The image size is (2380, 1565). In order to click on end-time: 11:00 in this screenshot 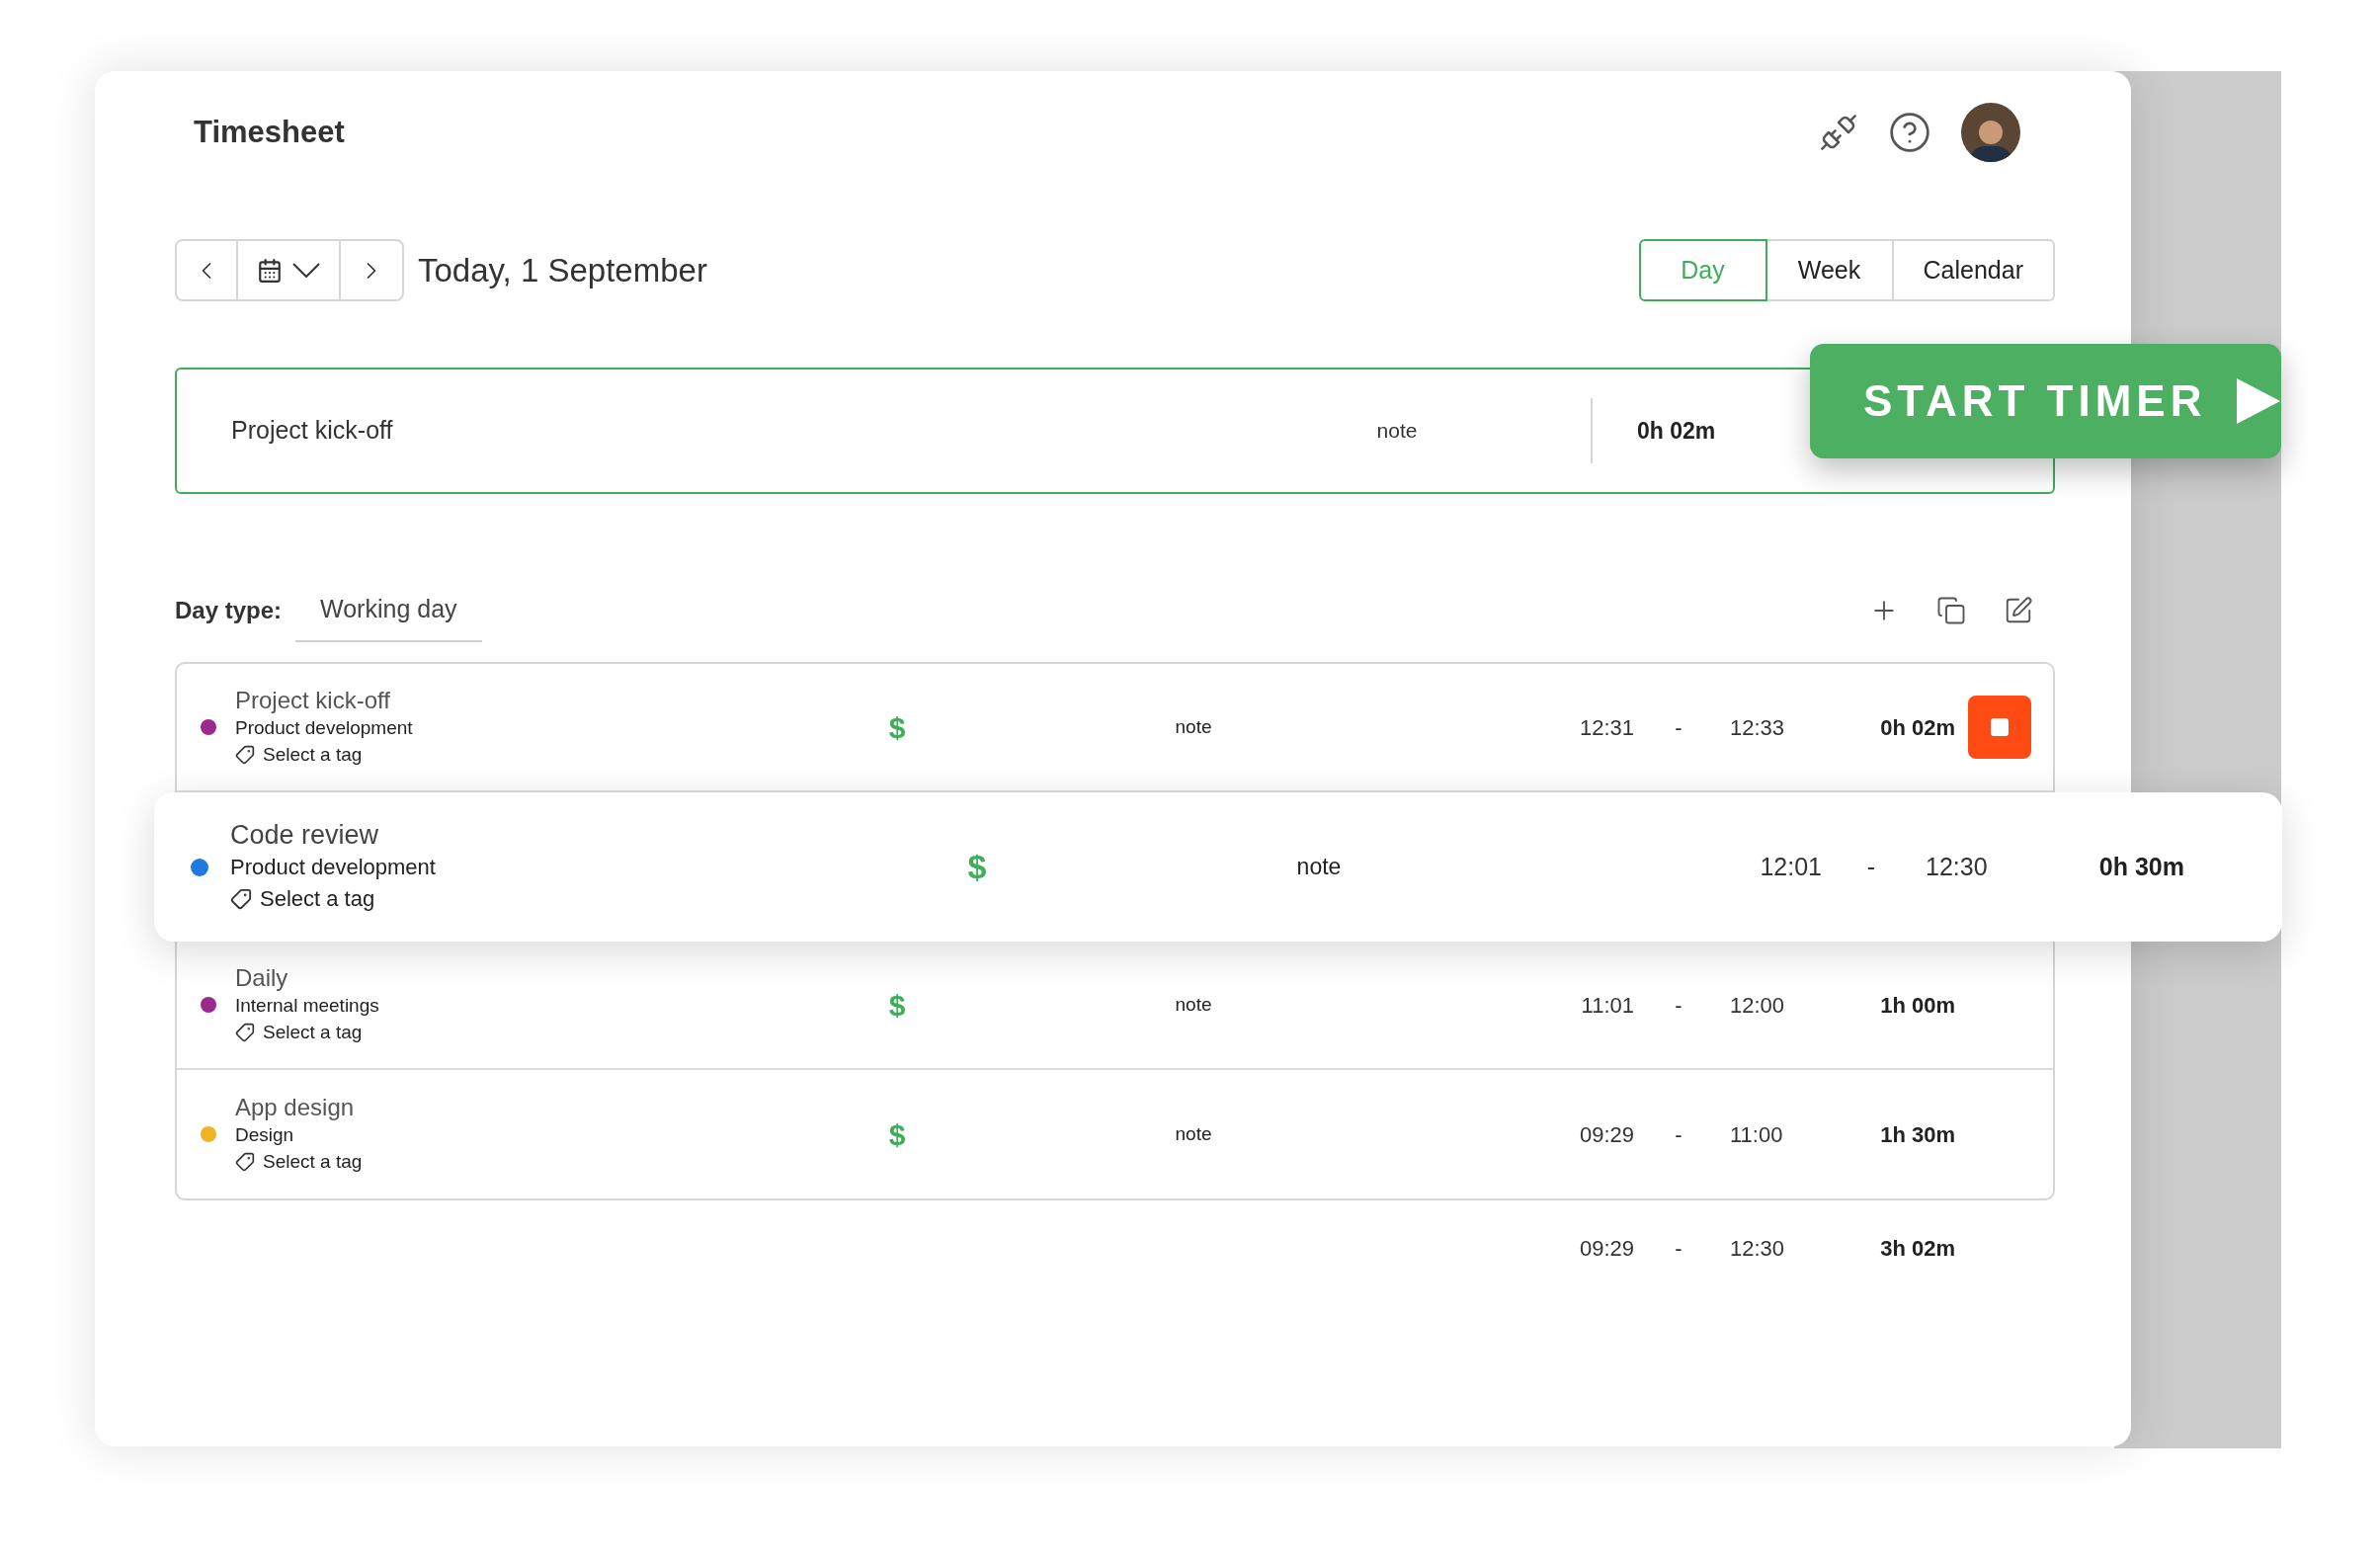, I will do `click(1756, 1134)`.